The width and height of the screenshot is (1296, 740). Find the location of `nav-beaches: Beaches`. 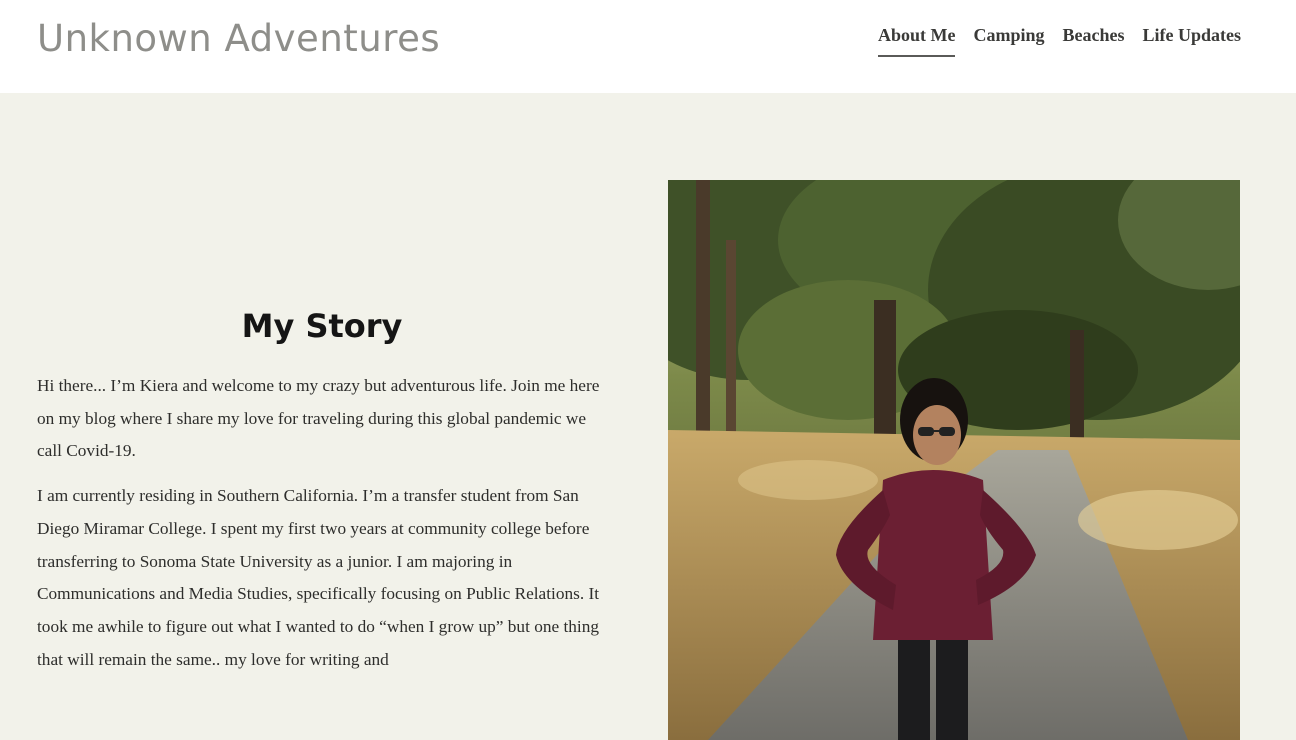

nav-beaches: Beaches is located at coordinates (1094, 39).